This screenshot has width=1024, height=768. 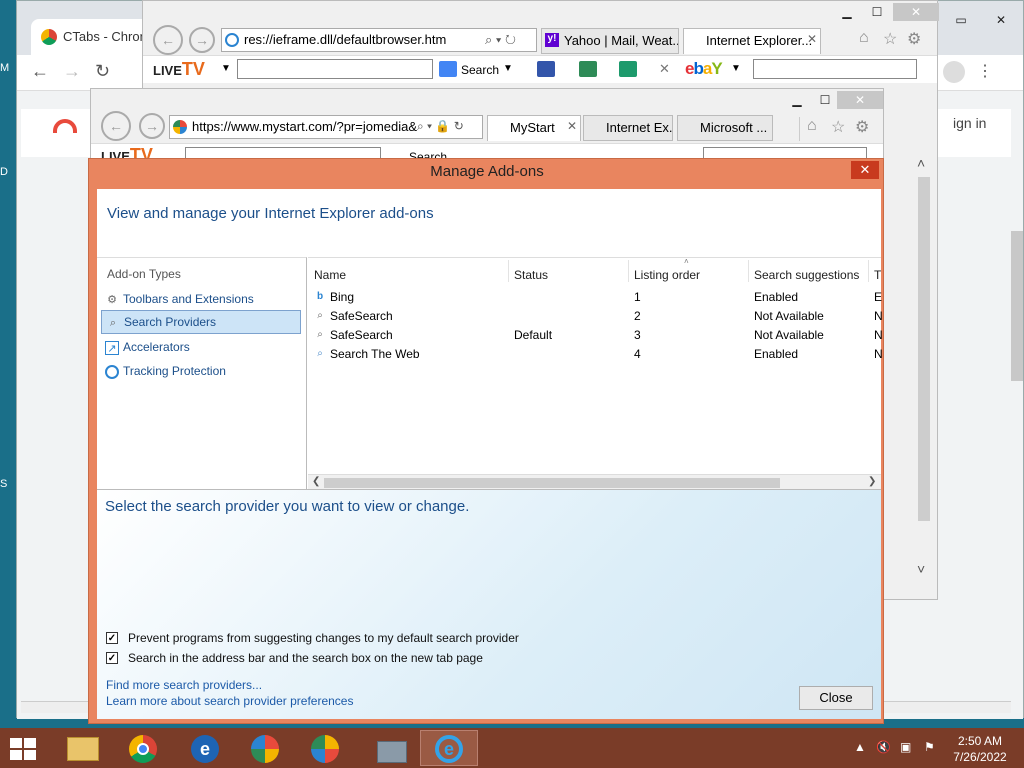 I want to click on scroll-right-icon: ❯, so click(x=872, y=481).